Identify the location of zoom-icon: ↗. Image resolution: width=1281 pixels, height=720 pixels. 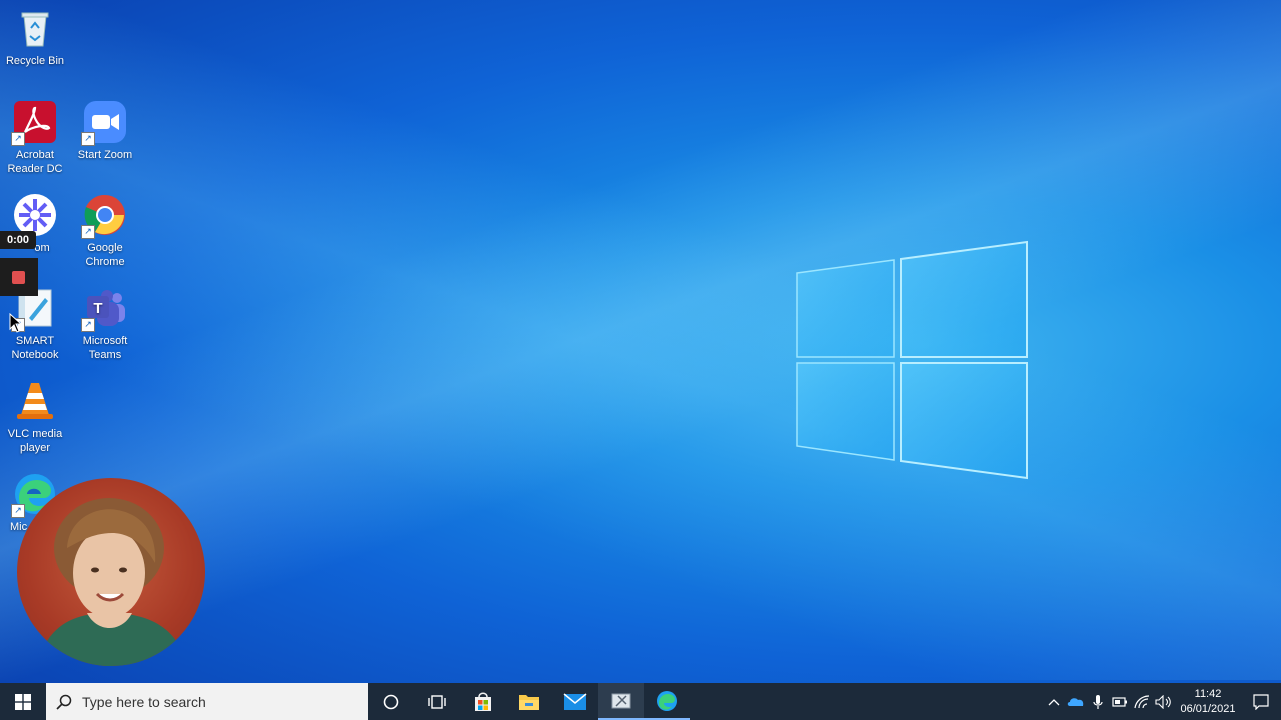
(104, 123).